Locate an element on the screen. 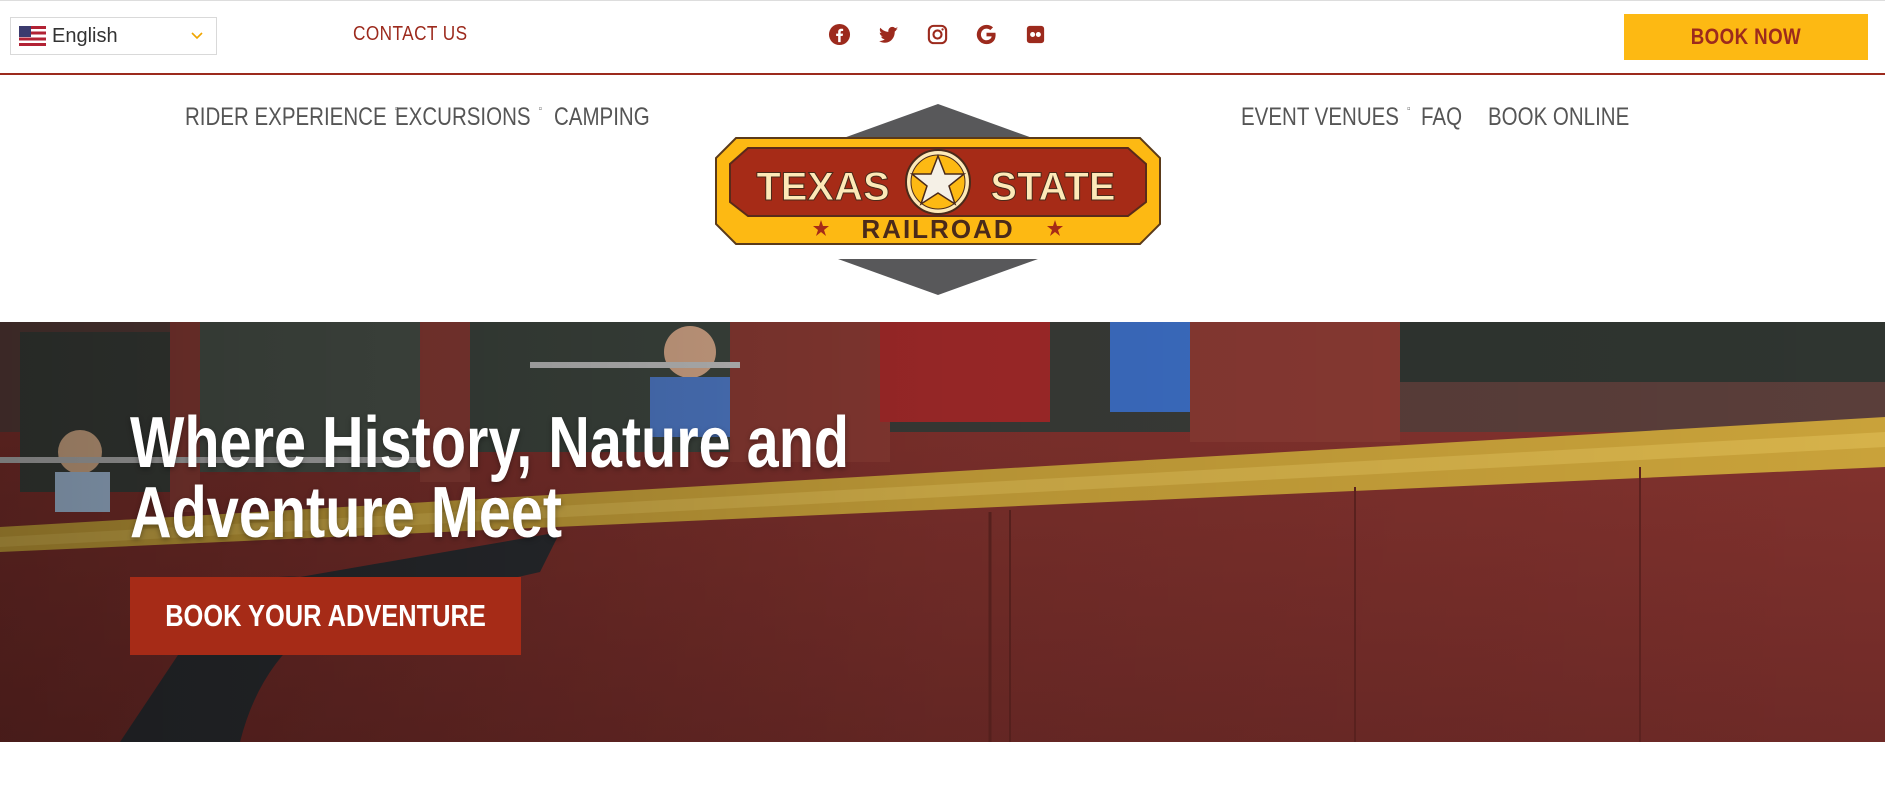  book-now-button: BOOK NOW is located at coordinates (1746, 37).